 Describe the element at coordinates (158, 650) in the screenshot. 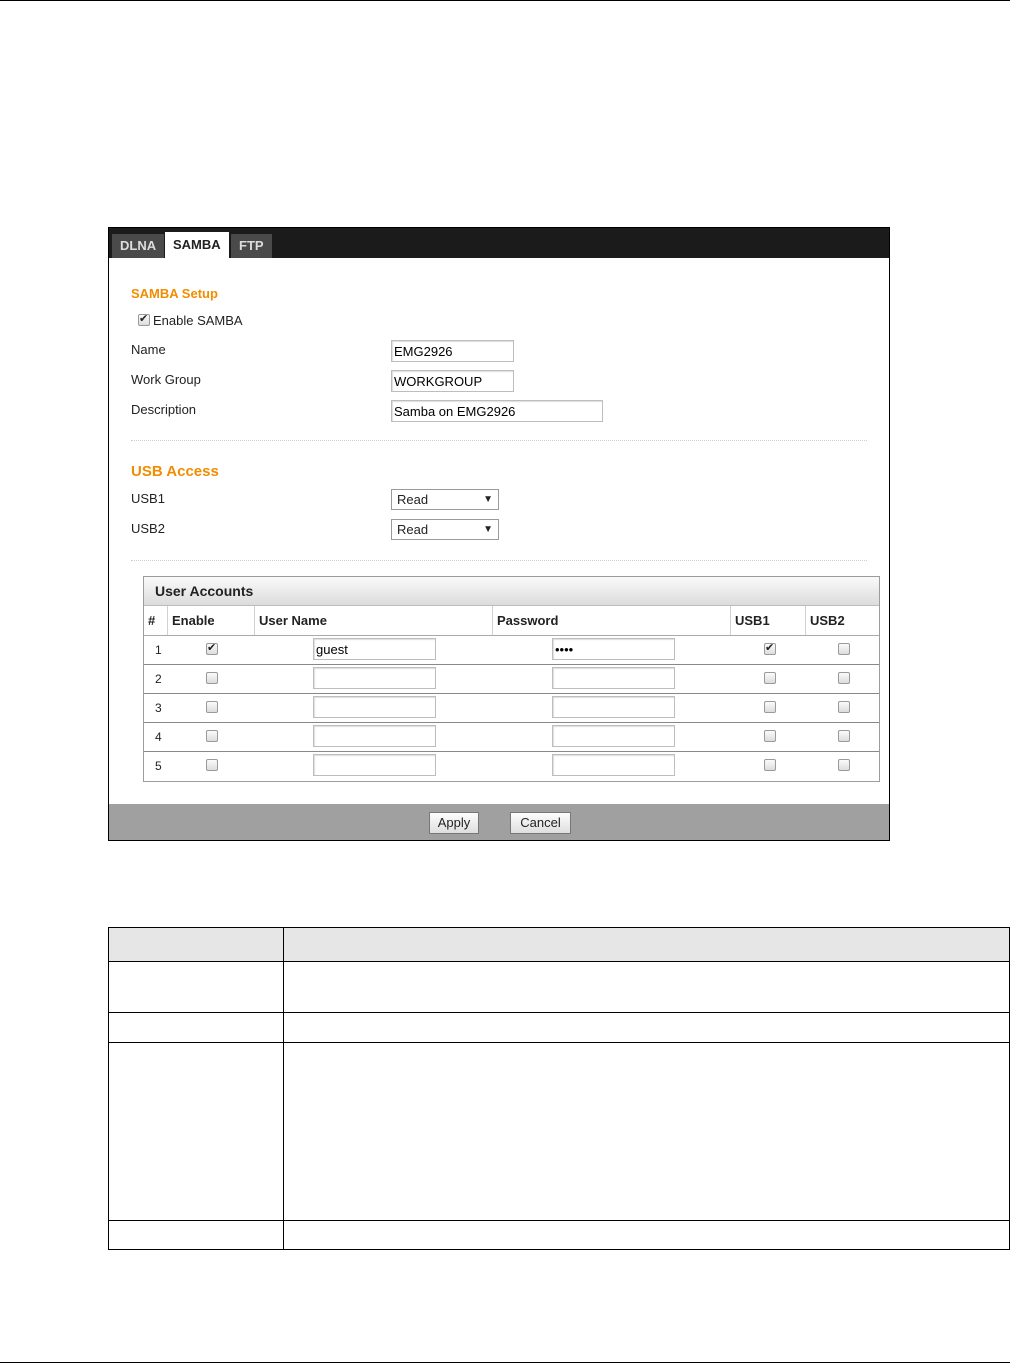

I see `row-number: 1` at that location.